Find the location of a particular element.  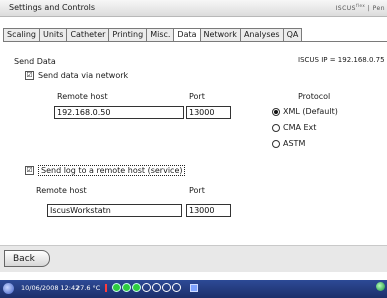

send-log-label: Send log to a remote host (service) is located at coordinates (112, 170).